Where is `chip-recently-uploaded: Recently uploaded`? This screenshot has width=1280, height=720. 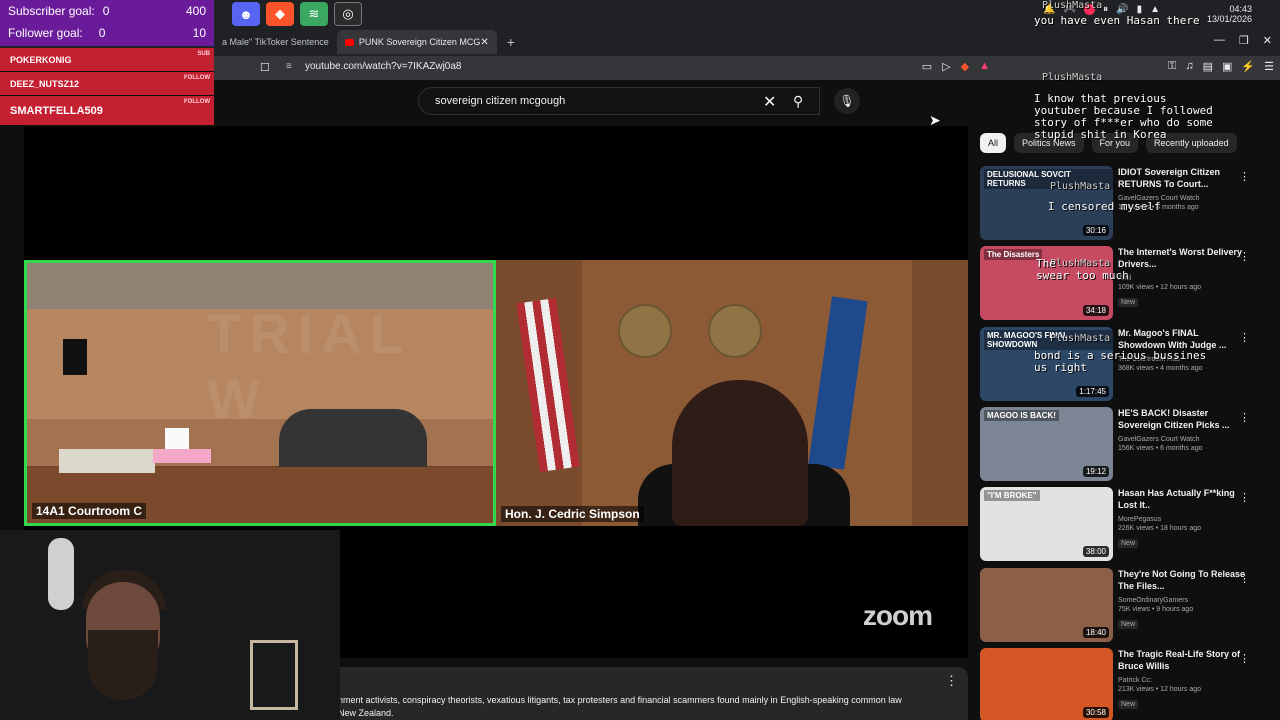
chip-recently-uploaded: Recently uploaded is located at coordinates (1191, 143).